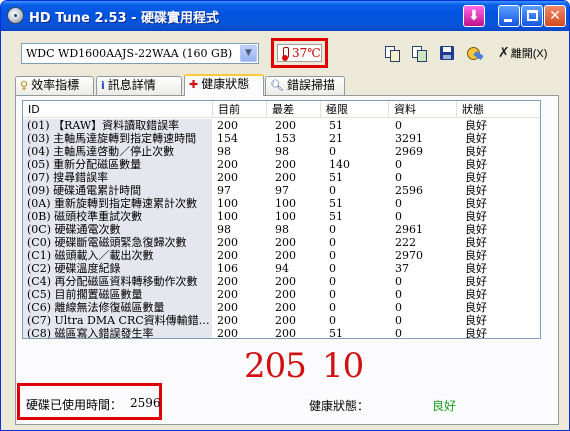 The width and height of the screenshot is (570, 431). Describe the element at coordinates (339, 406) in the screenshot. I see `health-status-label: 健康狀態：` at that location.